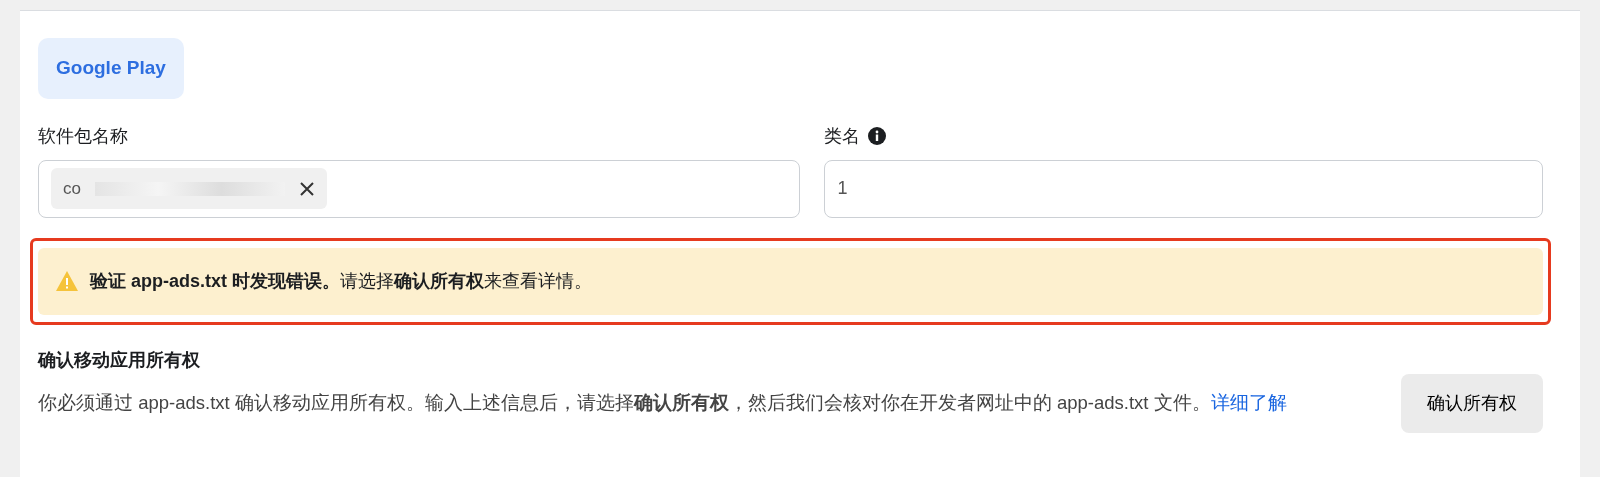 The width and height of the screenshot is (1600, 477). I want to click on description-text: 你必须通过 app-ads.txt 确认移动应用所有权。输入上述信息后，请选择确认所有权，然后我们会核对你在开发者网址中的 app-ads.txt 文件。详细了解, so click(662, 403).